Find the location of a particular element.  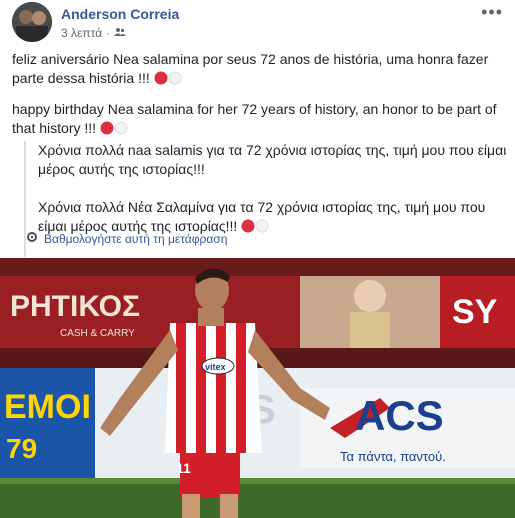

post-timestamp: 3 λεπτά is located at coordinates (81, 33).